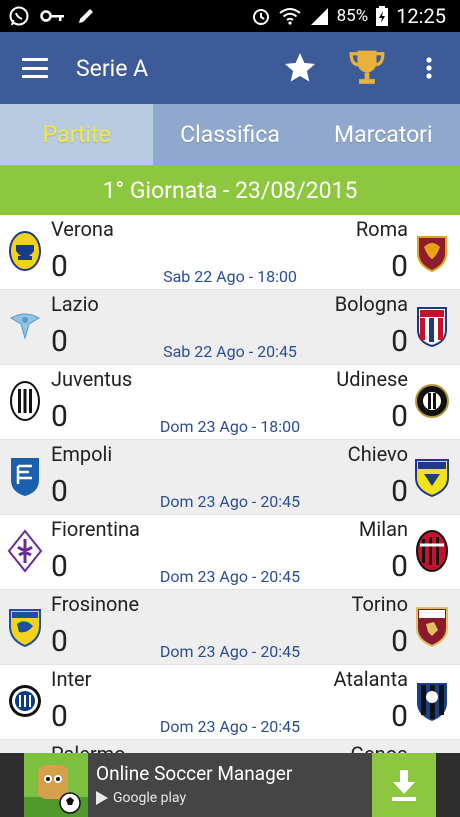  What do you see at coordinates (71, 679) in the screenshot?
I see `home-team: Inter` at bounding box center [71, 679].